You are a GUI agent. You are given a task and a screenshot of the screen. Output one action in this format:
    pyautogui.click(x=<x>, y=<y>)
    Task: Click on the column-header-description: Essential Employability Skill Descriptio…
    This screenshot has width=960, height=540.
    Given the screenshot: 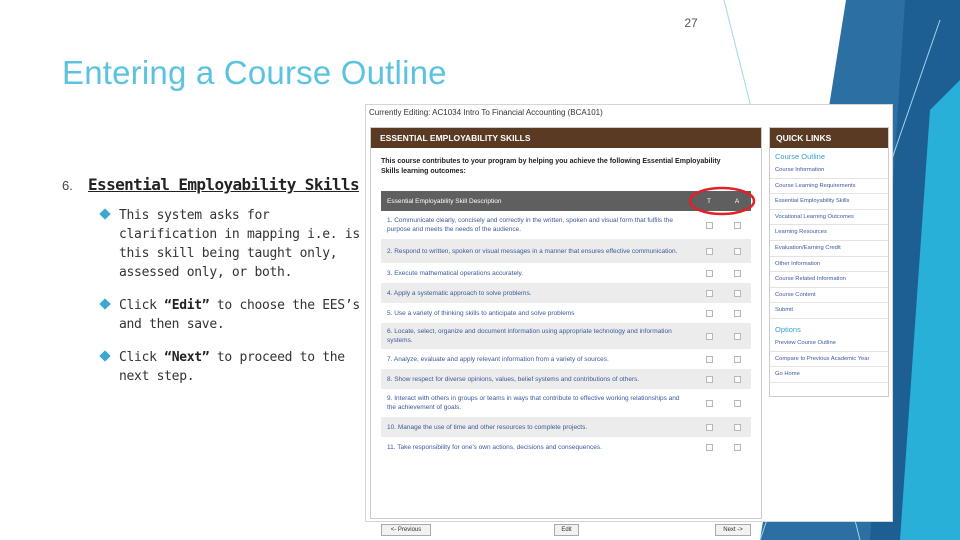 What is the action you would take?
    pyautogui.click(x=444, y=201)
    